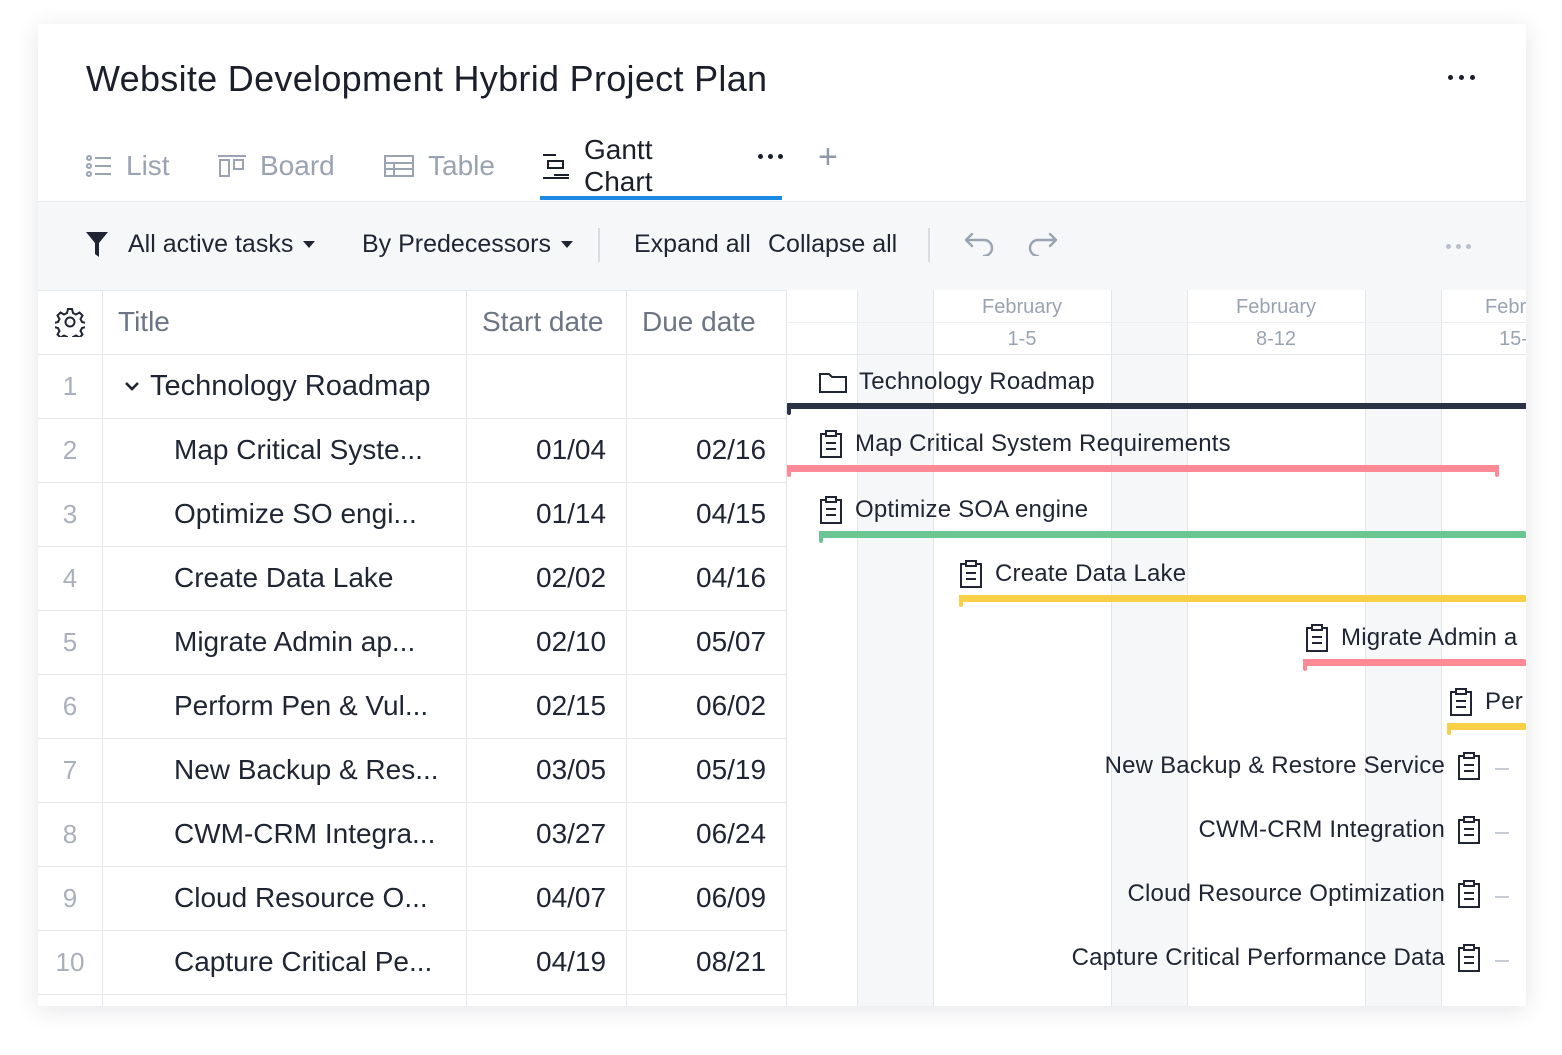  I want to click on chevron-down-icon, so click(132, 386).